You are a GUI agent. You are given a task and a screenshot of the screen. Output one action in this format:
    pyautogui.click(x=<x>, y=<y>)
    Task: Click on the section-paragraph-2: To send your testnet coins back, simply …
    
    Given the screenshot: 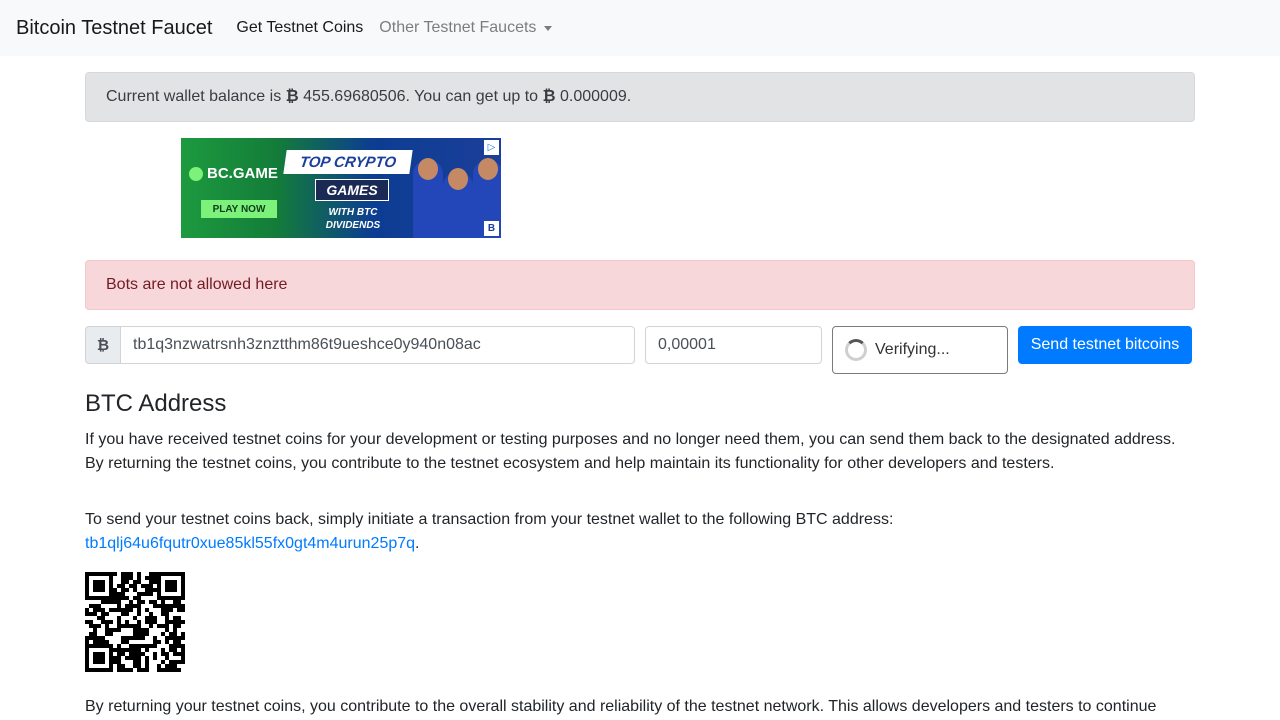 What is the action you would take?
    pyautogui.click(x=640, y=532)
    